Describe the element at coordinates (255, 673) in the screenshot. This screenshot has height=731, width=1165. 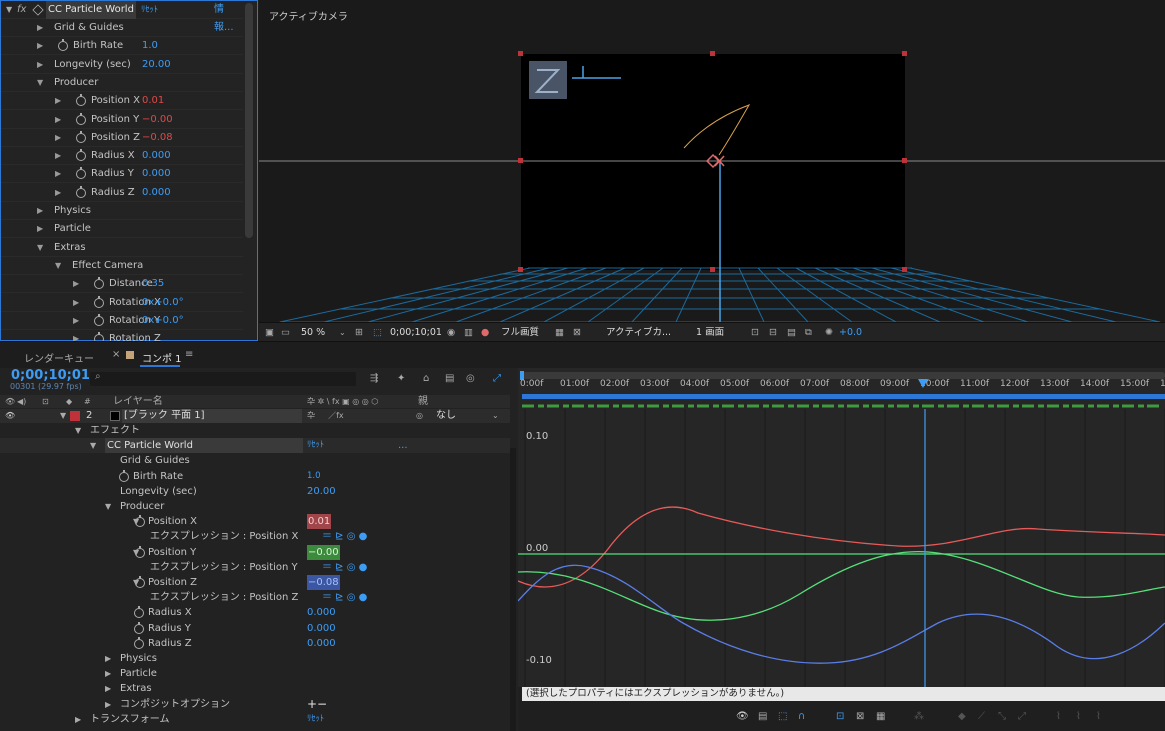
I see `timeline-property-row: ▶ Particle` at that location.